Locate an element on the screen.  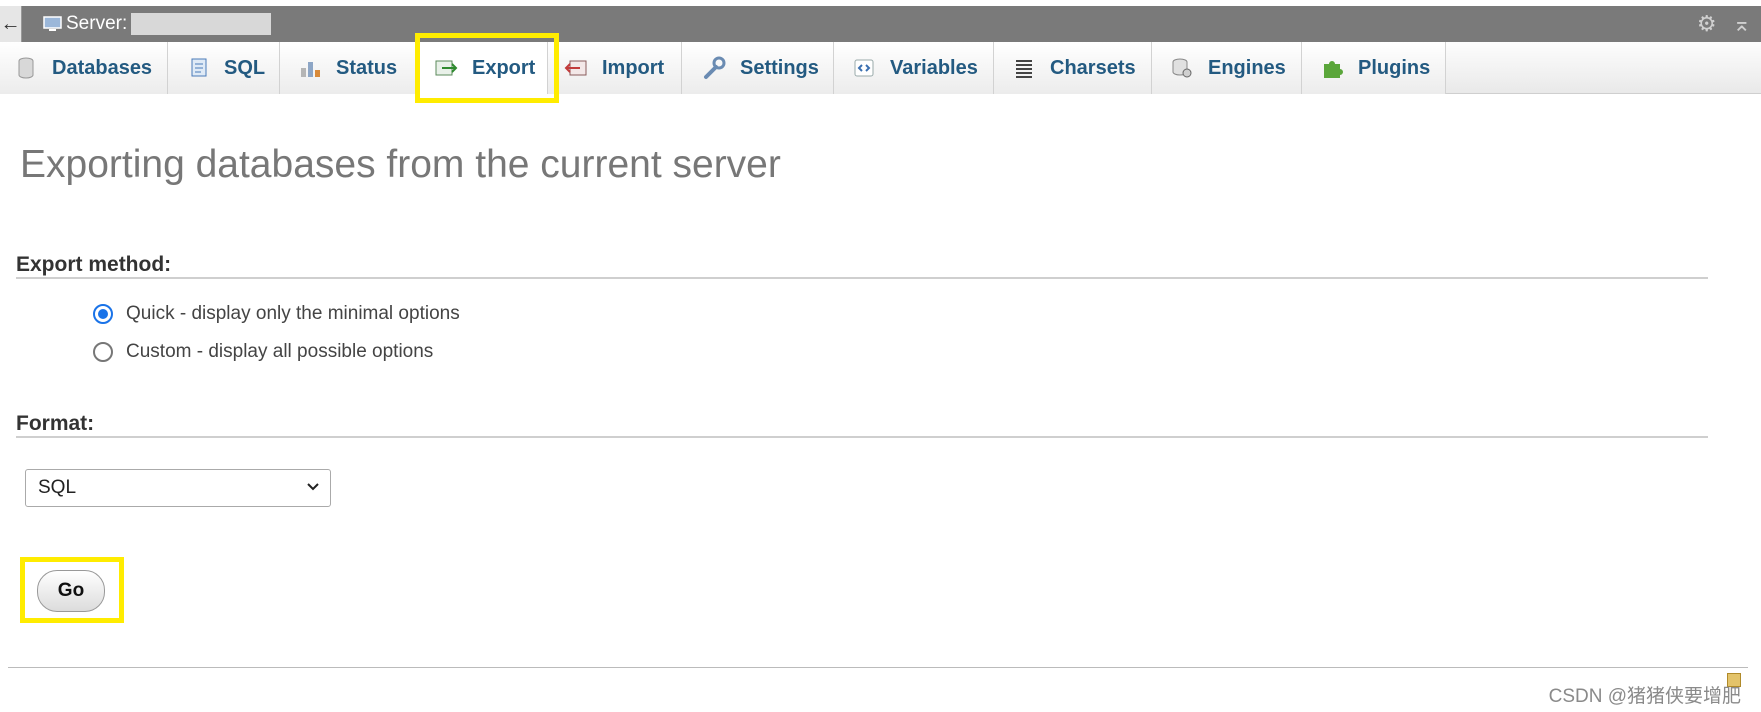
radio-button-quick is located at coordinates (103, 314).